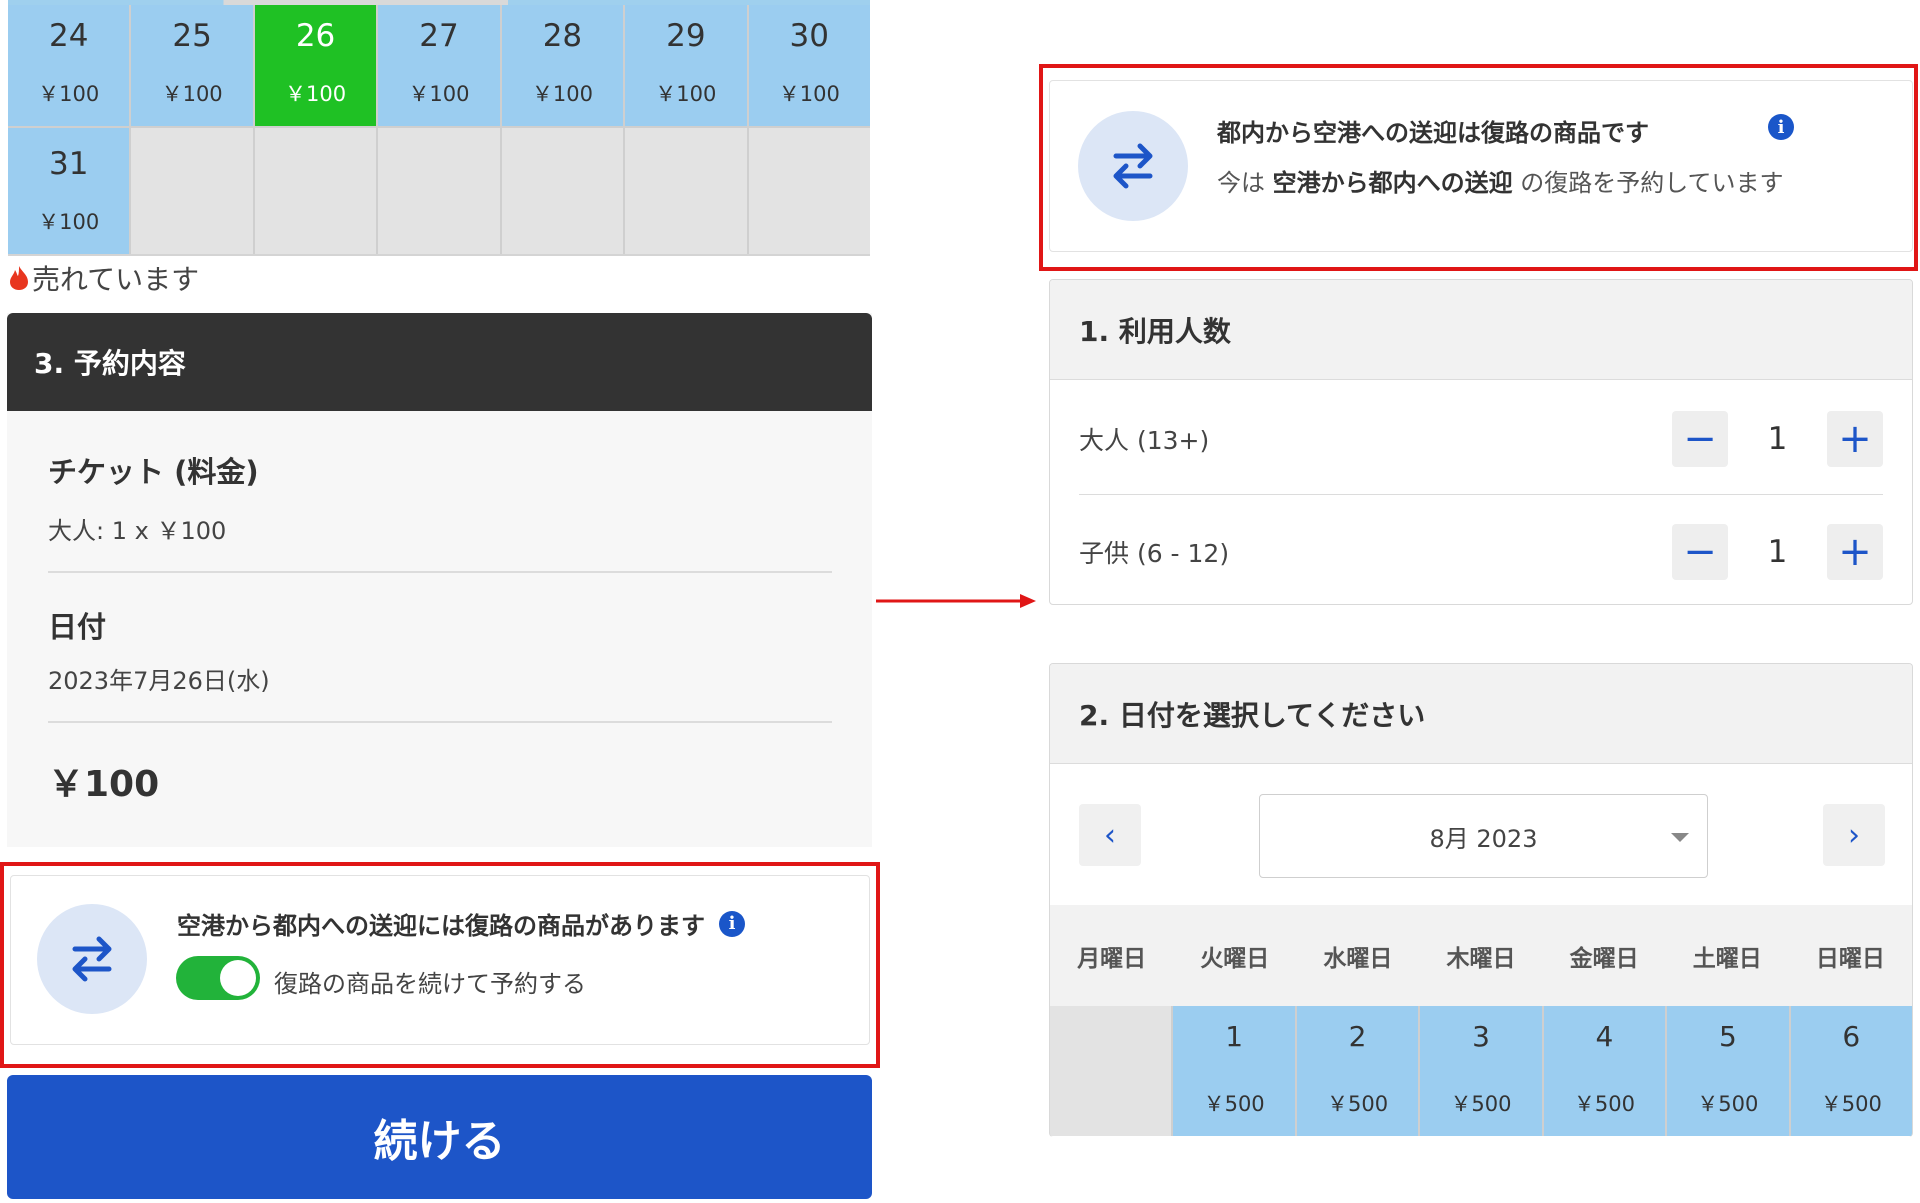 The height and width of the screenshot is (1203, 1920). I want to click on weekday-label: 日曜日, so click(1850, 958).